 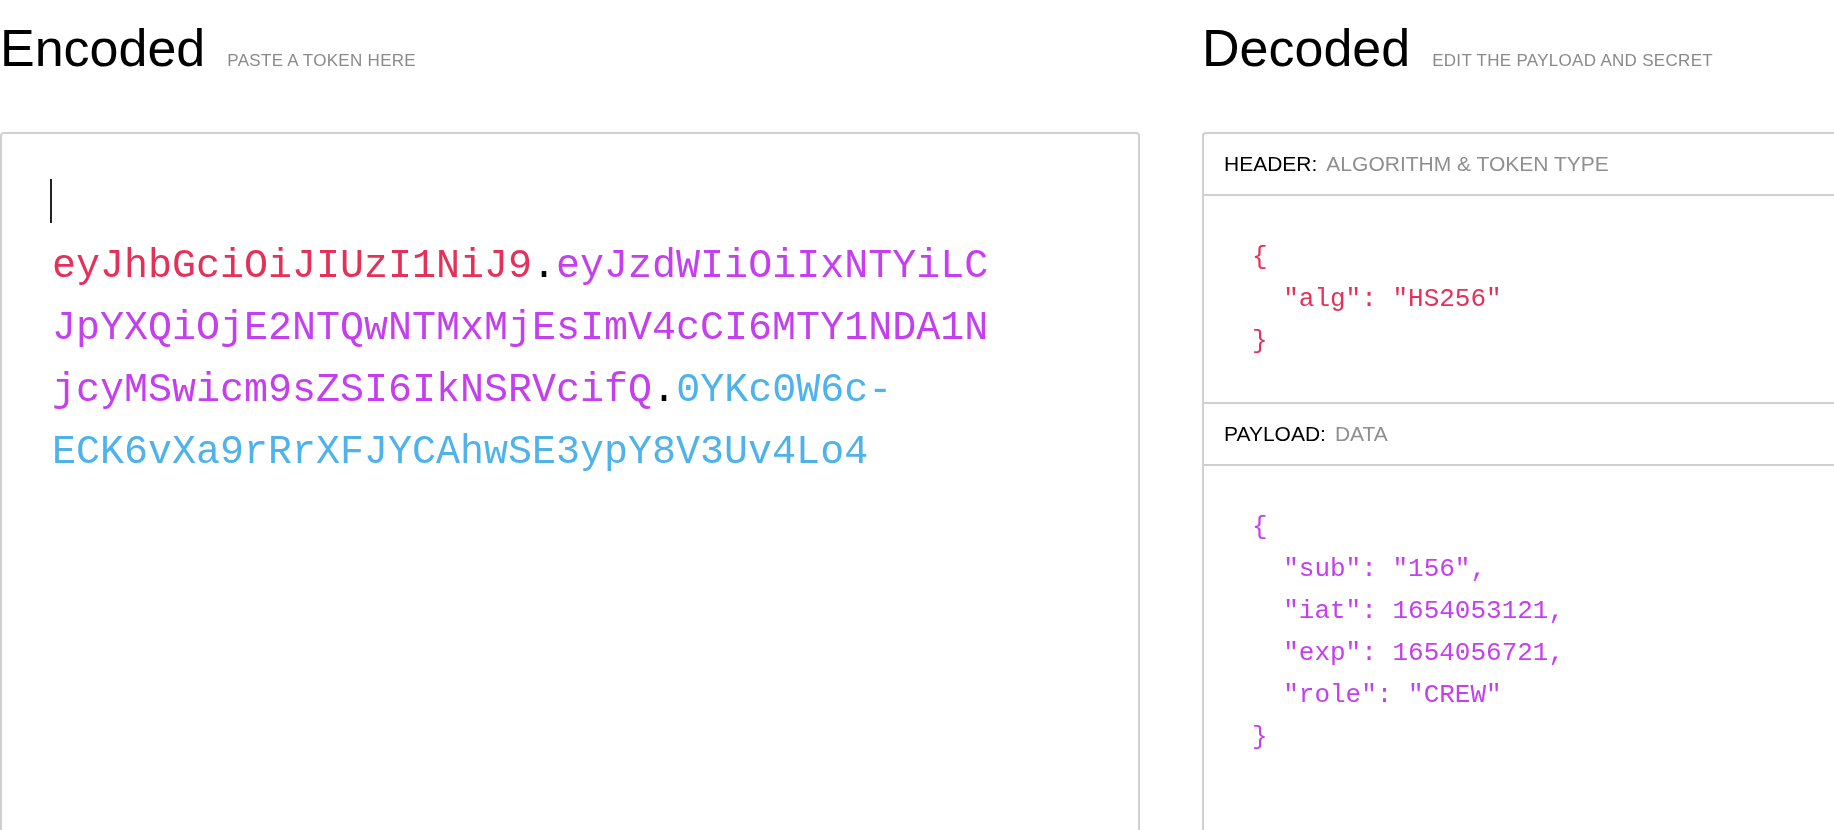 I want to click on panel-hint: DATA, so click(x=1361, y=434).